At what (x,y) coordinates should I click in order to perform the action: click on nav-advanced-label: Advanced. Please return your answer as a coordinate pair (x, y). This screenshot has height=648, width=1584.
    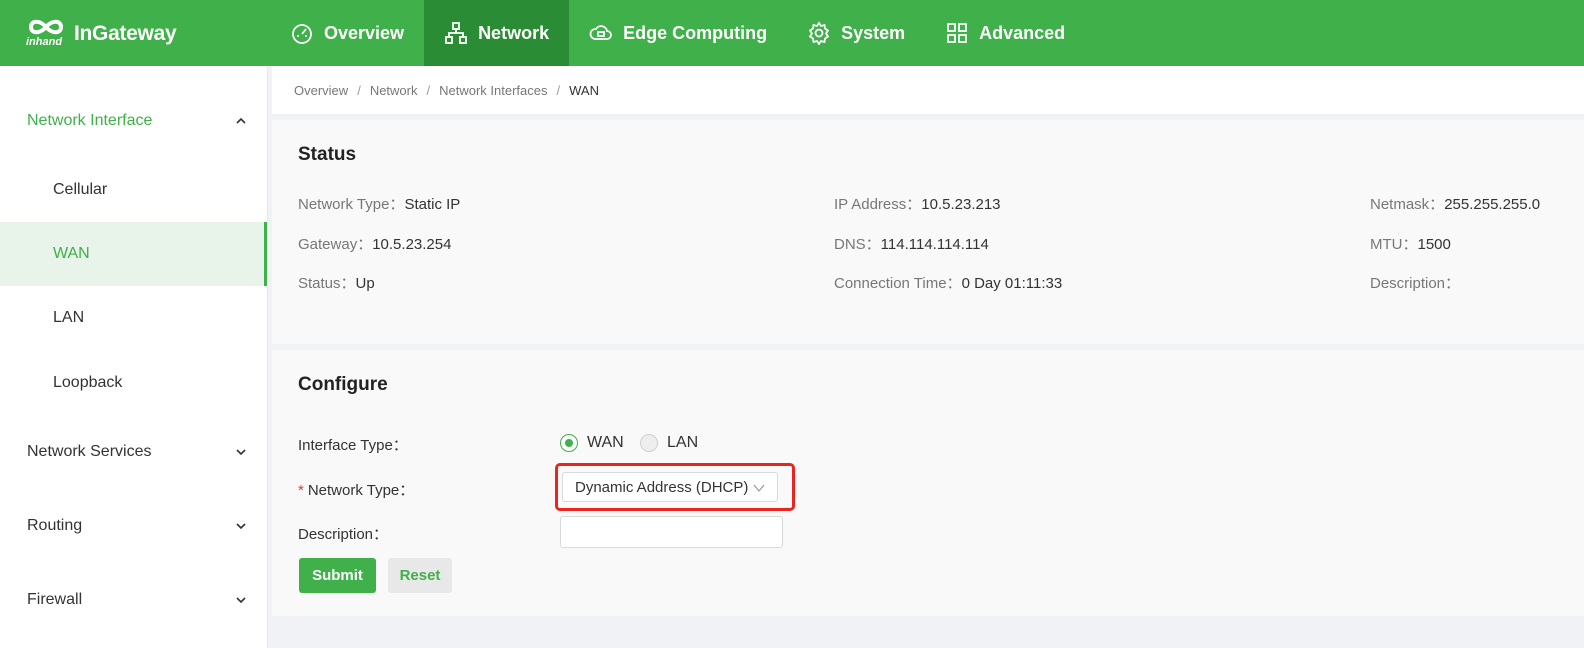
    Looking at the image, I should click on (1022, 32).